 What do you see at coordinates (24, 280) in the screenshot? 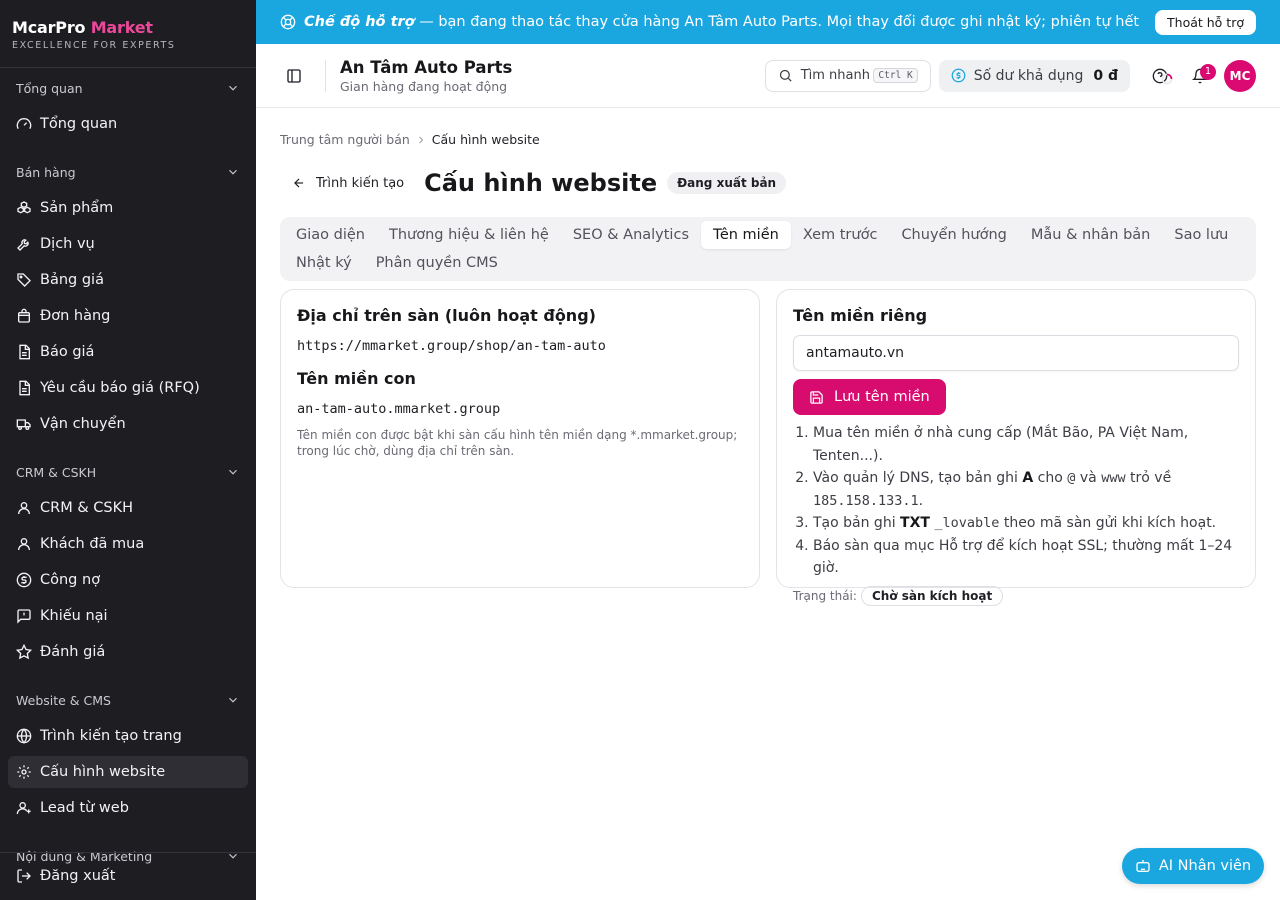
I see `tag-icon` at bounding box center [24, 280].